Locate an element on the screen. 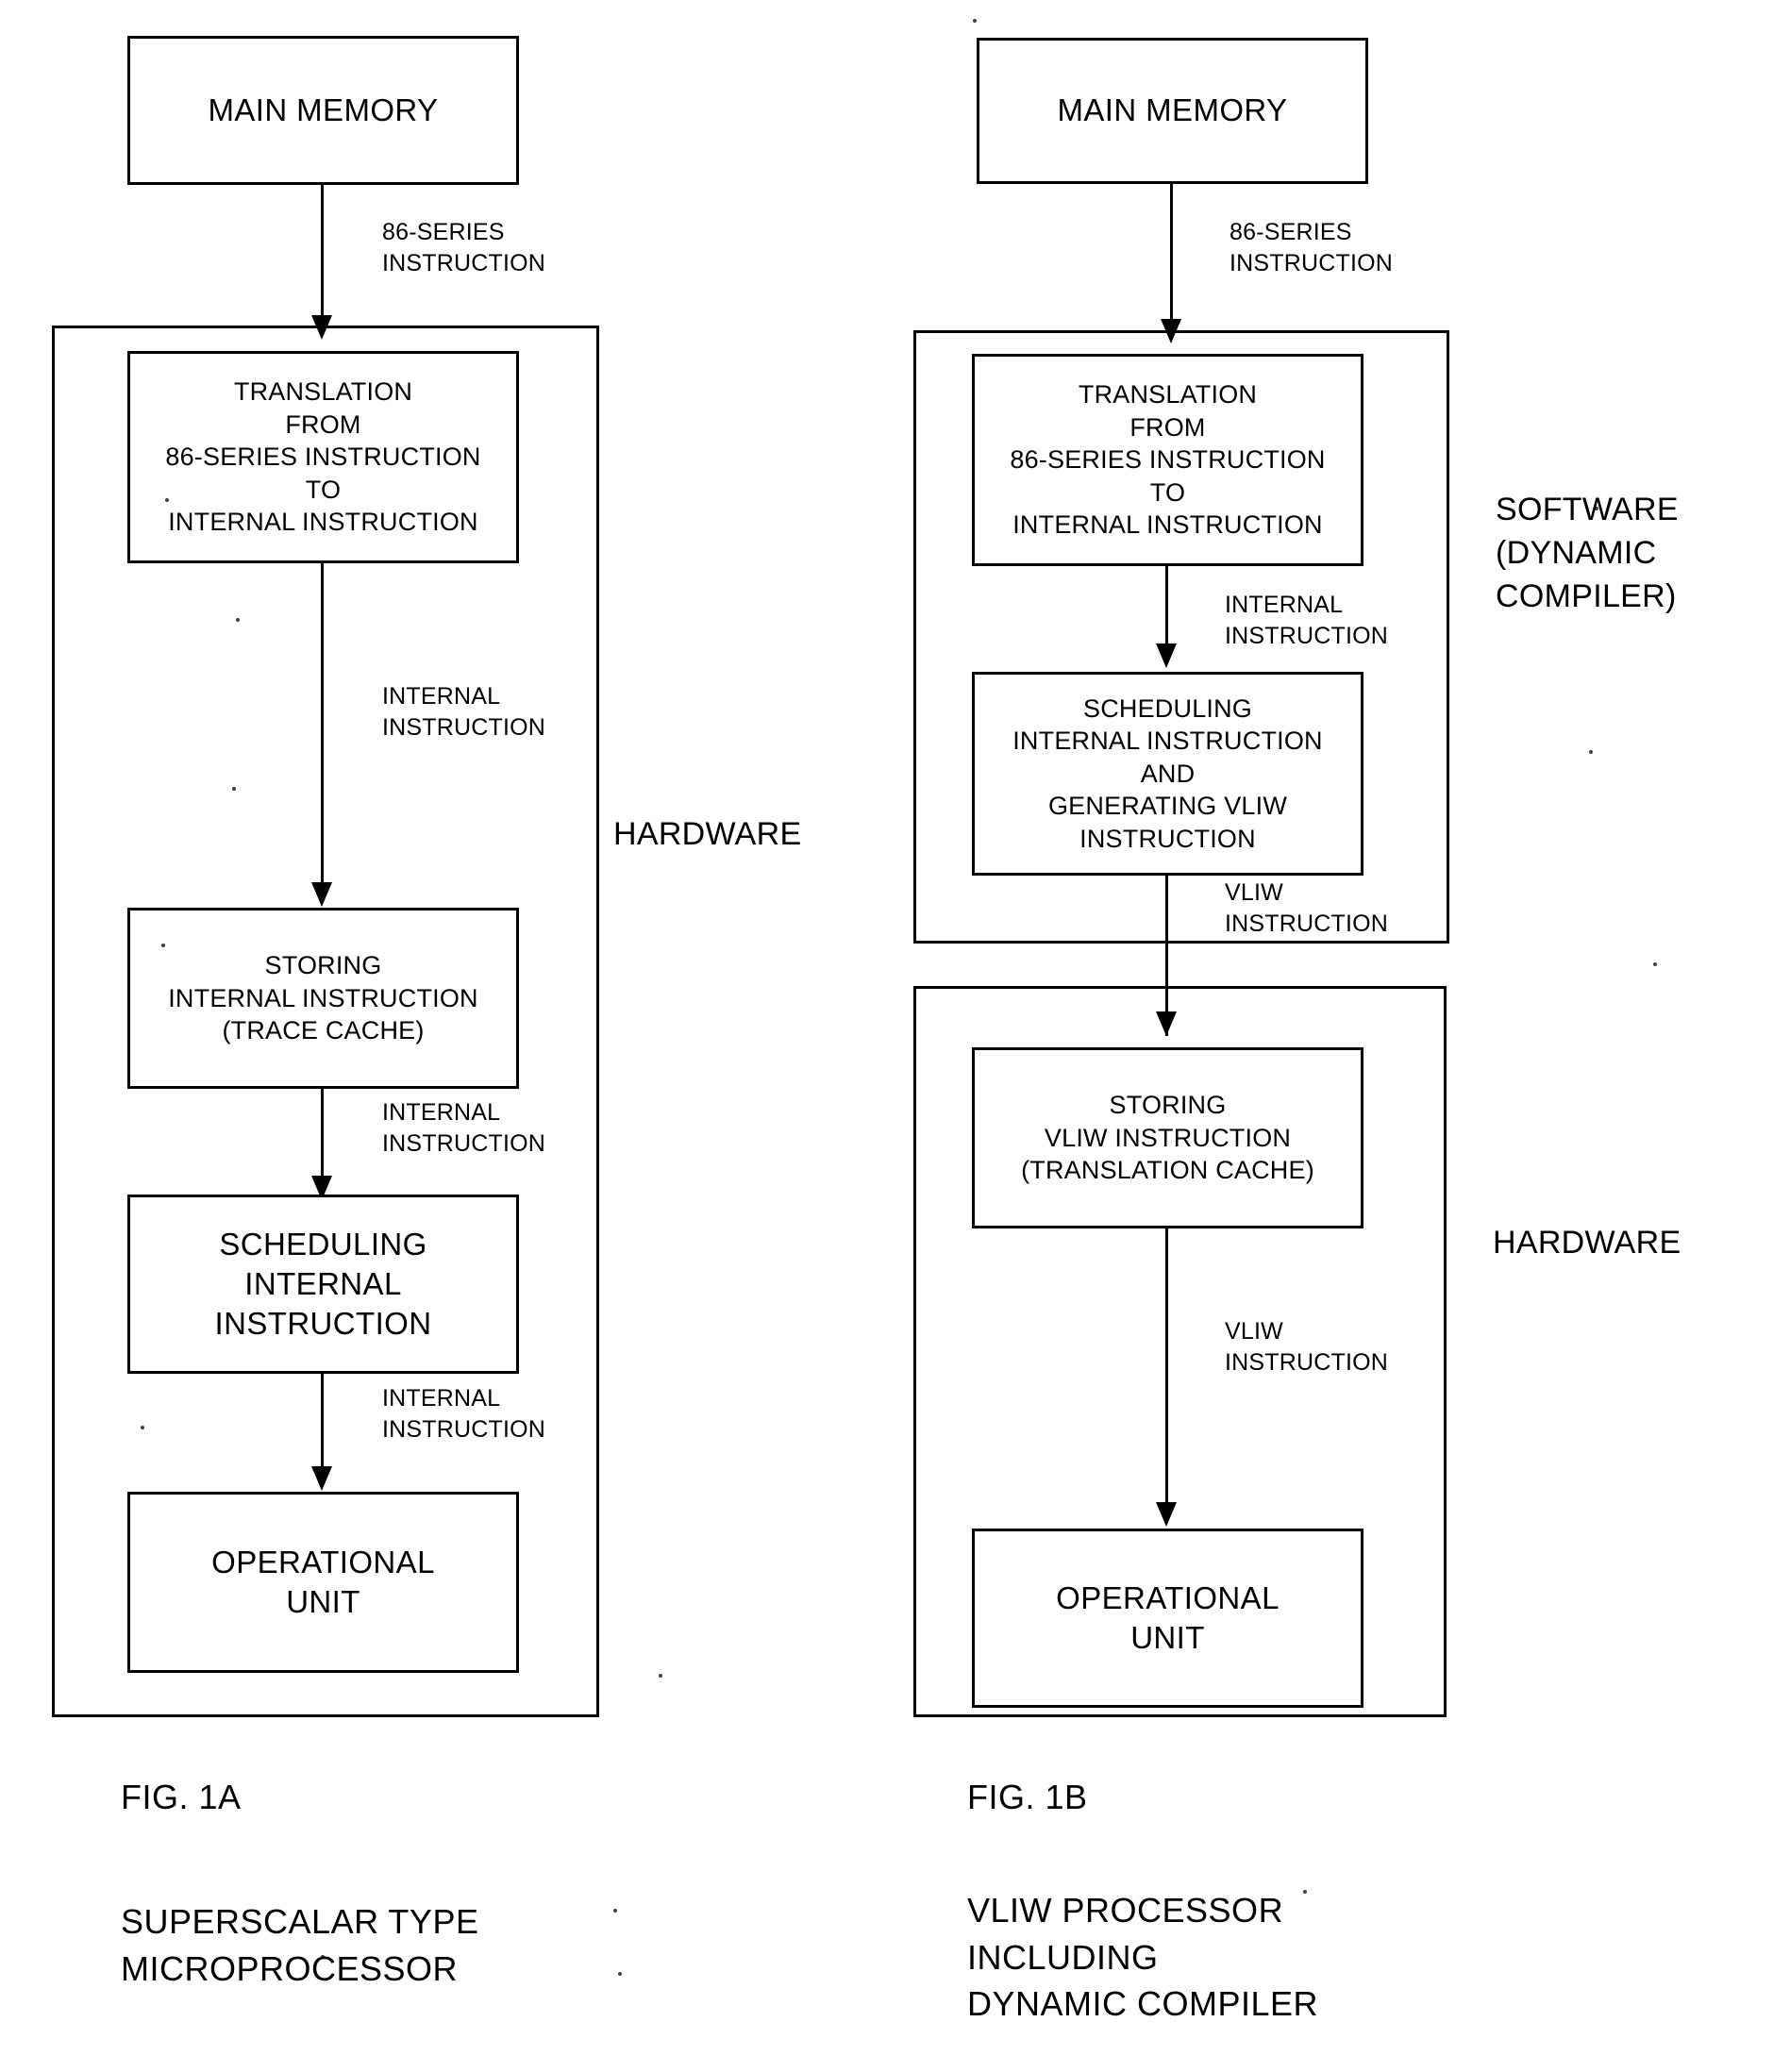  fig1a-caption-label: FIG. 1A is located at coordinates (181, 1797).